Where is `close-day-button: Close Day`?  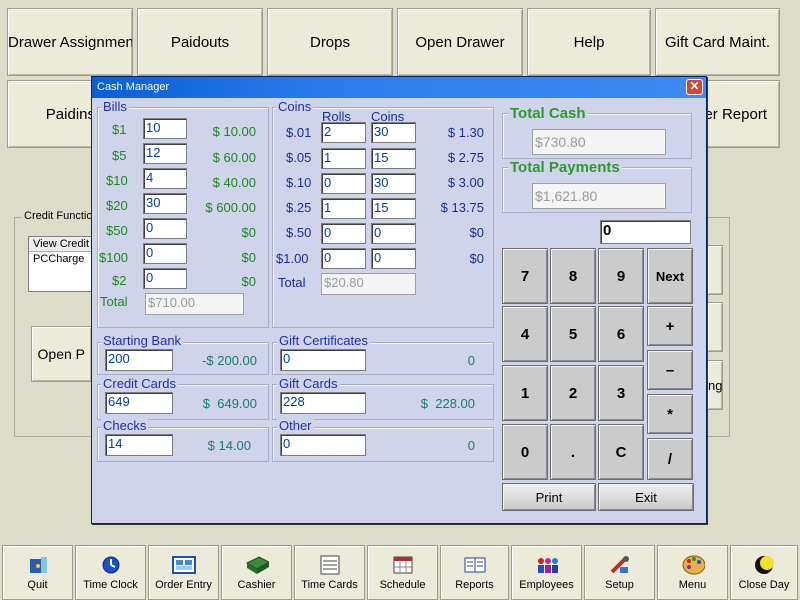 close-day-button: Close Day is located at coordinates (764, 572).